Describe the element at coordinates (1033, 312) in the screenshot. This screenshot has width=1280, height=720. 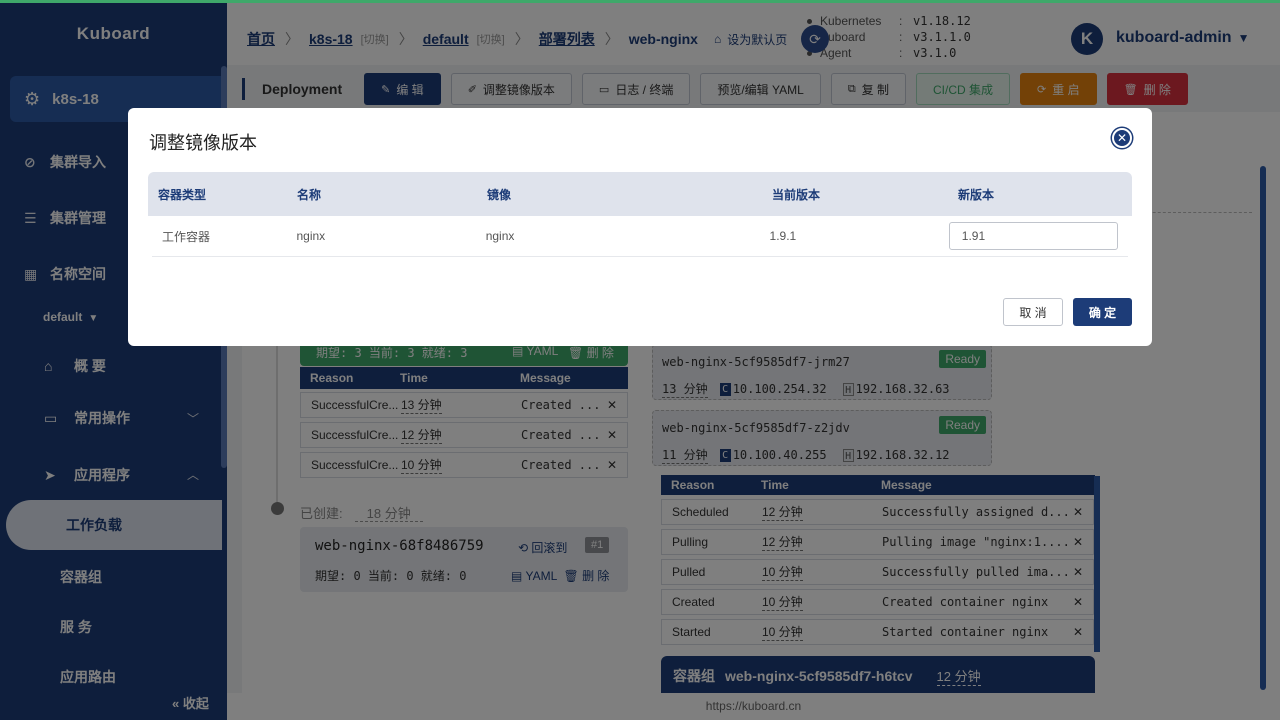
I see `cancel-button: 取 消` at that location.